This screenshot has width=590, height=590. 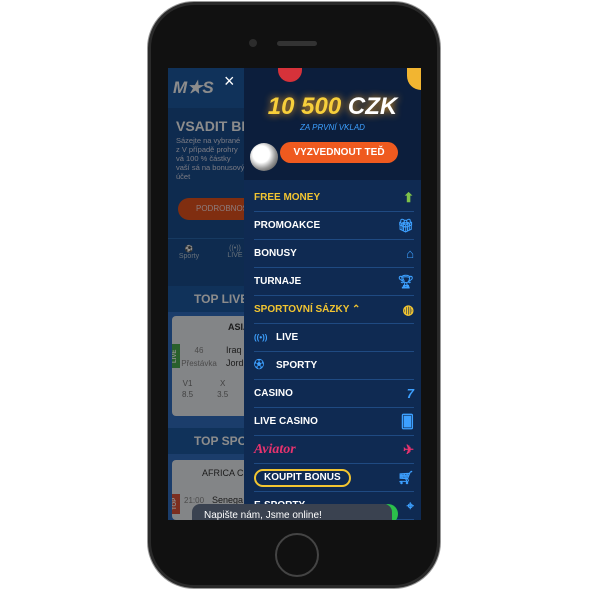 I want to click on menu-sportovni-sazky: SPORTOVNÍ SÁZKY ⌃ ◍, so click(x=334, y=310).